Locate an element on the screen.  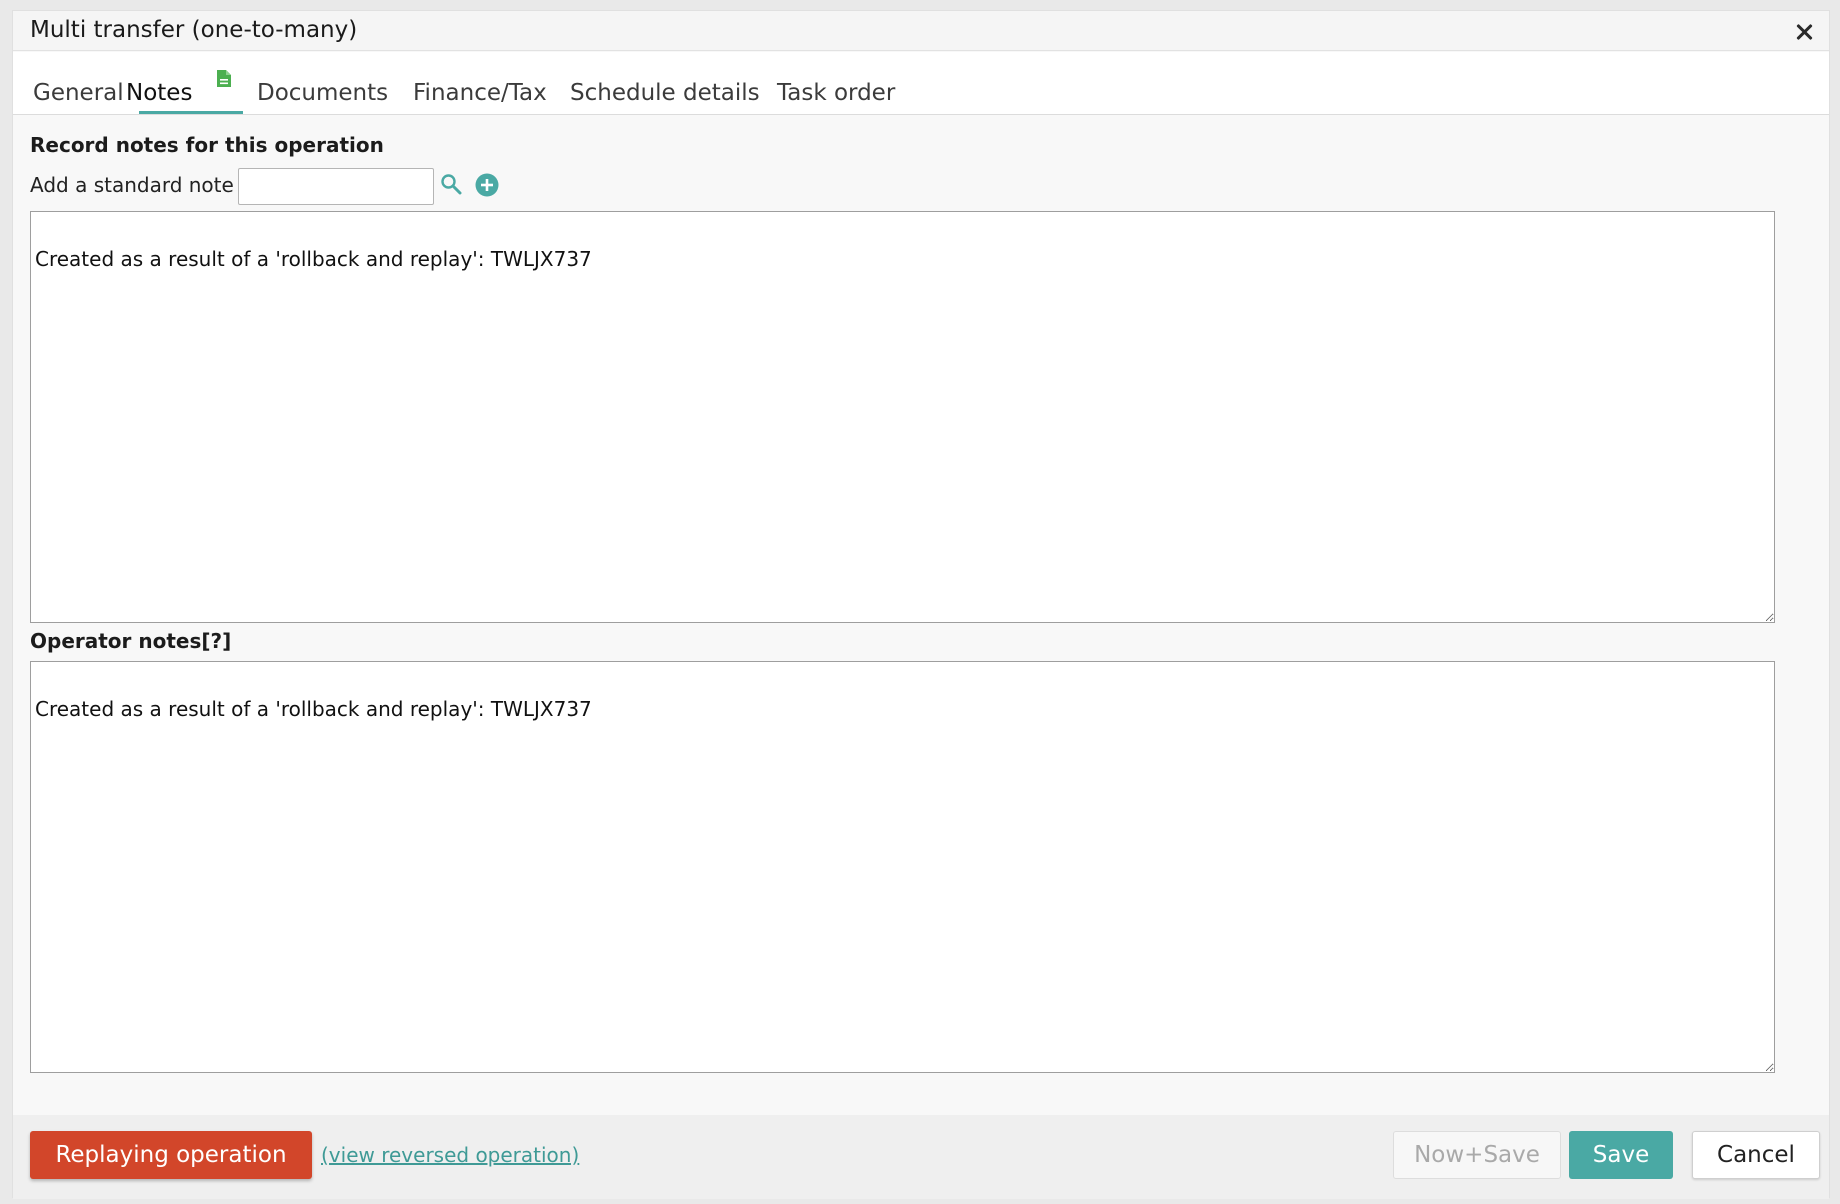
tab-general: General is located at coordinates (78, 93).